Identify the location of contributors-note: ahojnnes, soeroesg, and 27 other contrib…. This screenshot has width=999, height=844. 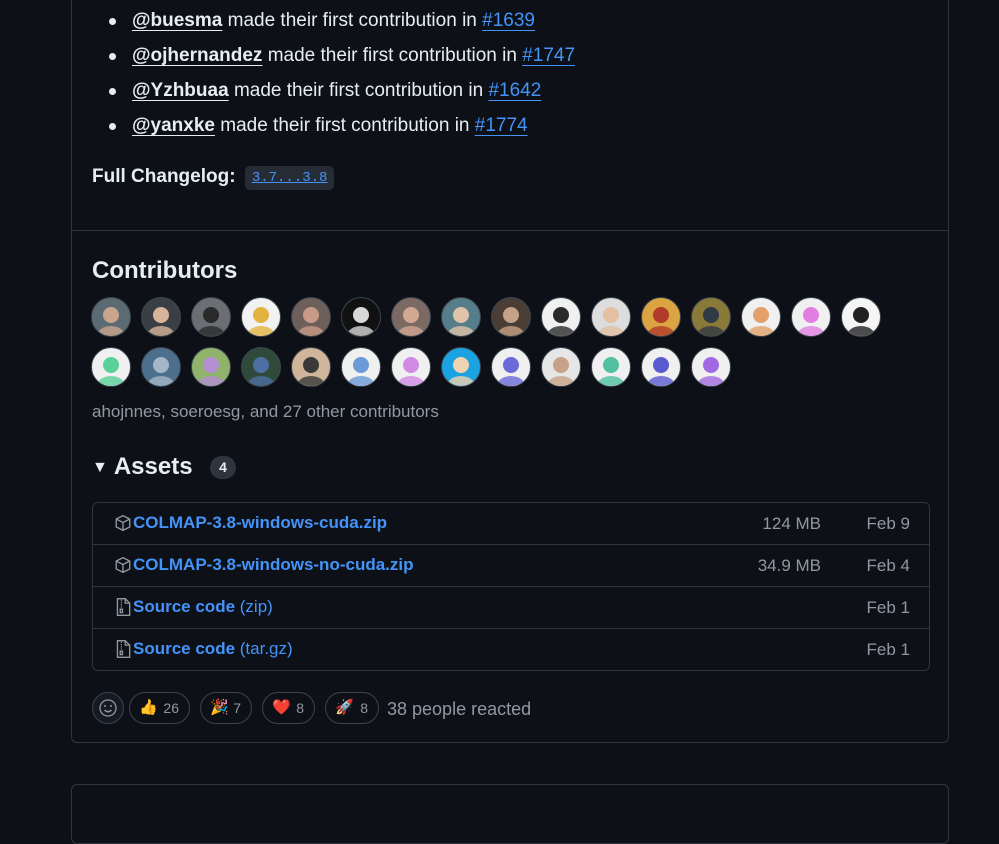
(265, 411).